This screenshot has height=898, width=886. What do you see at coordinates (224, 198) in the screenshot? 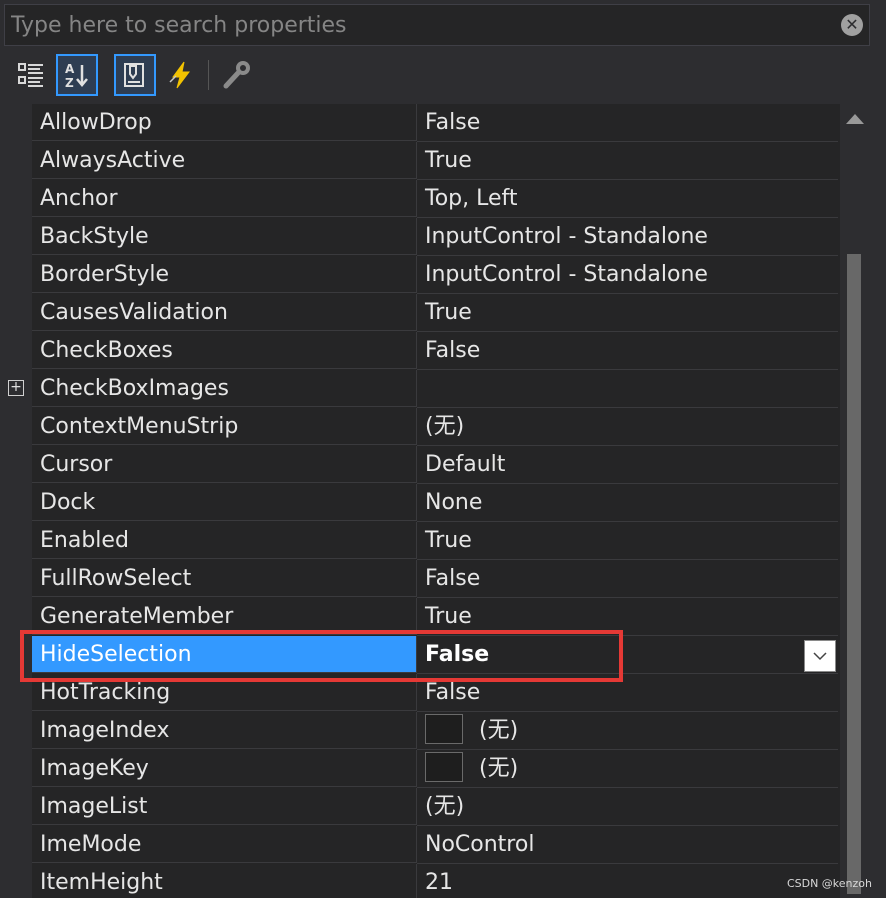
I see `property-name: Anchor` at bounding box center [224, 198].